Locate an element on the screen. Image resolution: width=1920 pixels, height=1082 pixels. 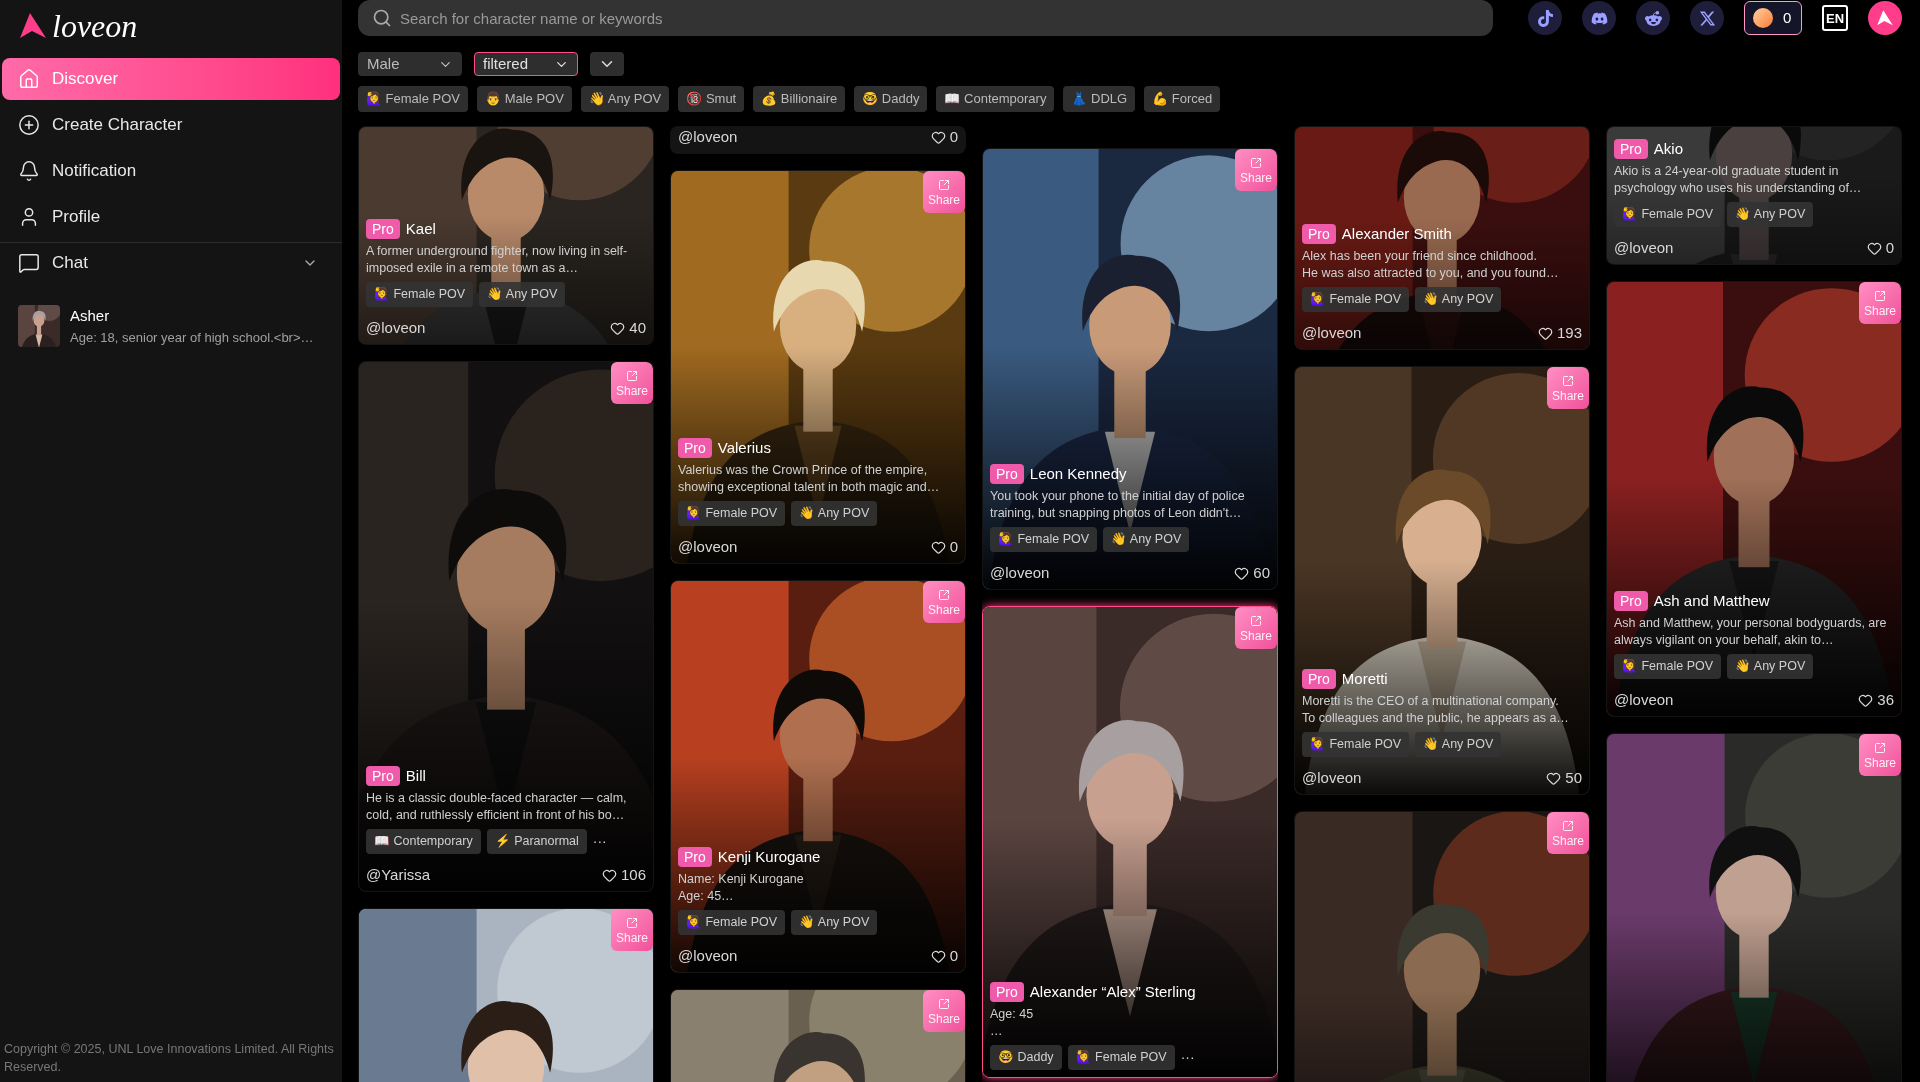
like-count: 106 is located at coordinates (633, 875).